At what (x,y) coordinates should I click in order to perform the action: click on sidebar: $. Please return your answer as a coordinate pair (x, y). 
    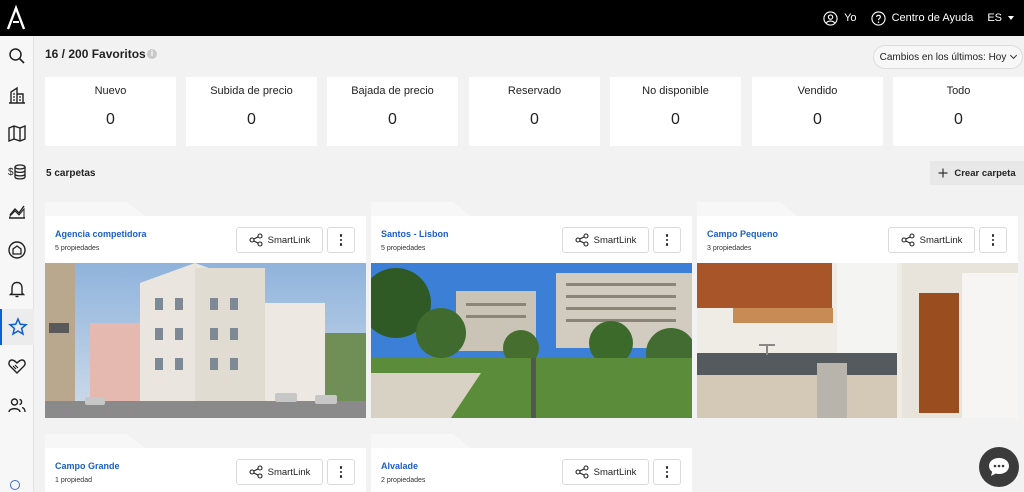
    Looking at the image, I should click on (17, 264).